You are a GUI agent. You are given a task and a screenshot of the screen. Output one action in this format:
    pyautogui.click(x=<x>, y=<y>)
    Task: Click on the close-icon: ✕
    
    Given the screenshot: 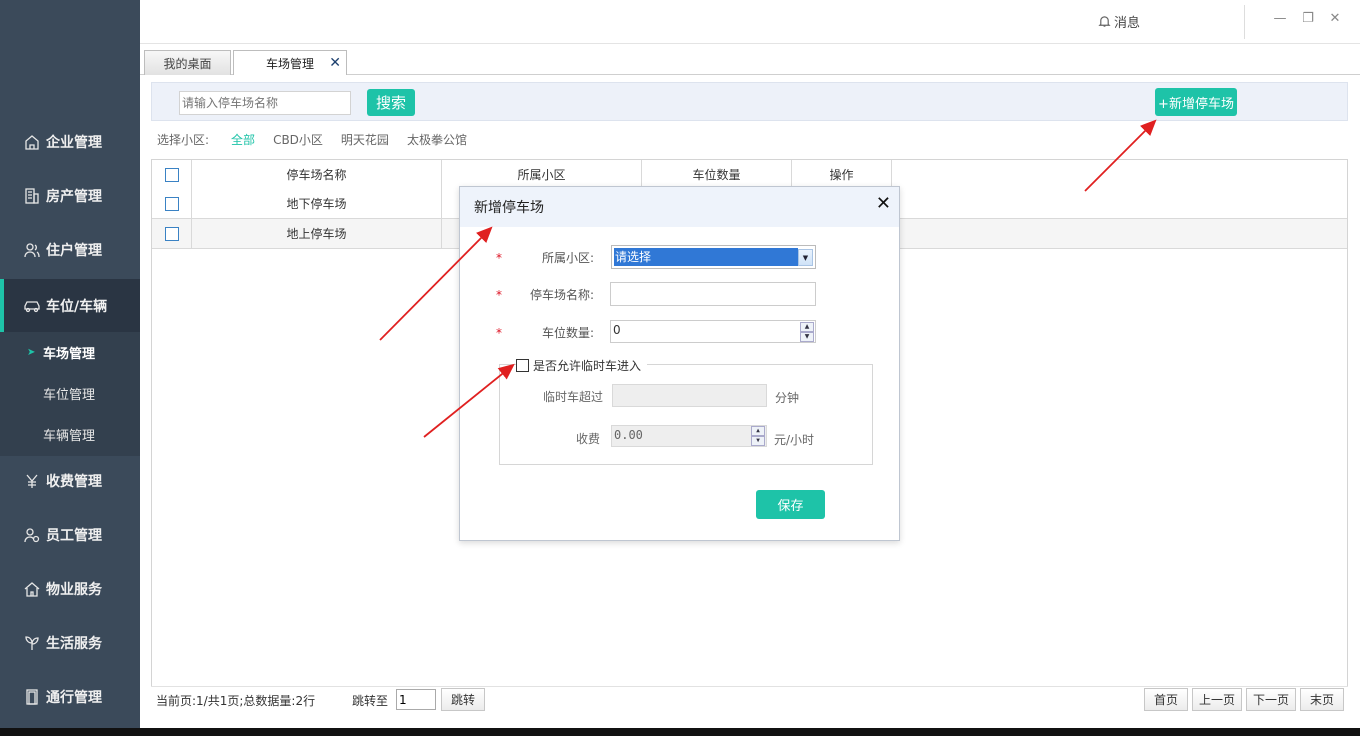 What is the action you would take?
    pyautogui.click(x=1335, y=19)
    